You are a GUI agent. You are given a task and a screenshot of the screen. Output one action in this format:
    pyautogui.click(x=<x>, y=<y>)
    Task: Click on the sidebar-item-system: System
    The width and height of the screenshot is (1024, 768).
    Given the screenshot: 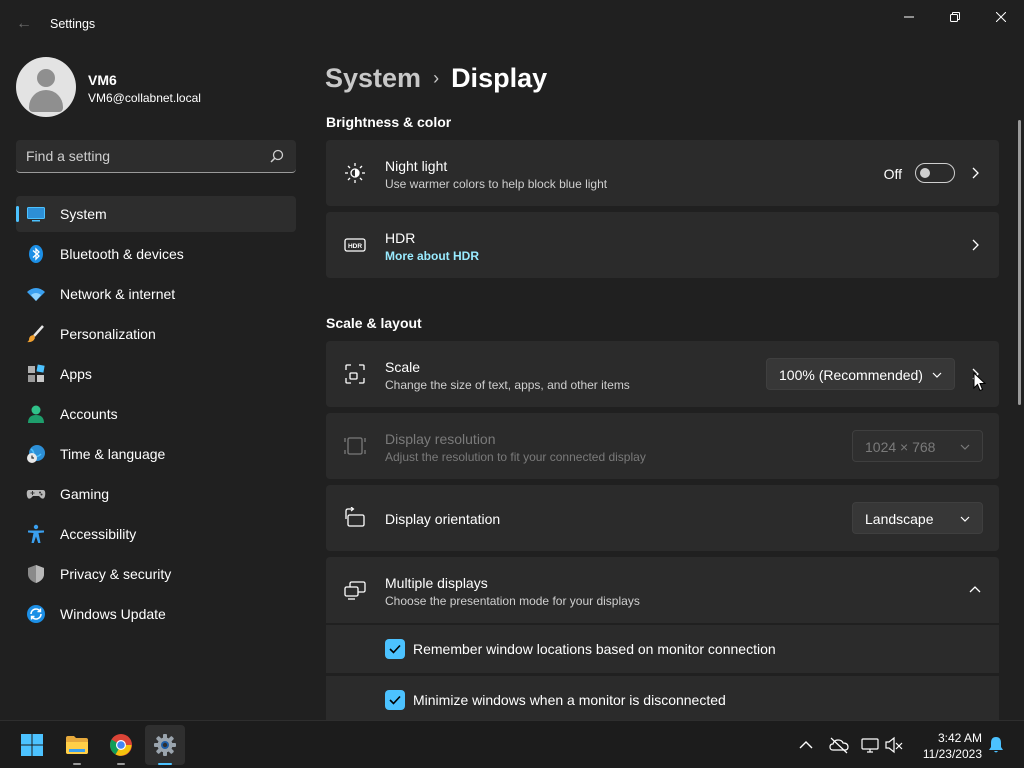 What is the action you would take?
    pyautogui.click(x=156, y=214)
    